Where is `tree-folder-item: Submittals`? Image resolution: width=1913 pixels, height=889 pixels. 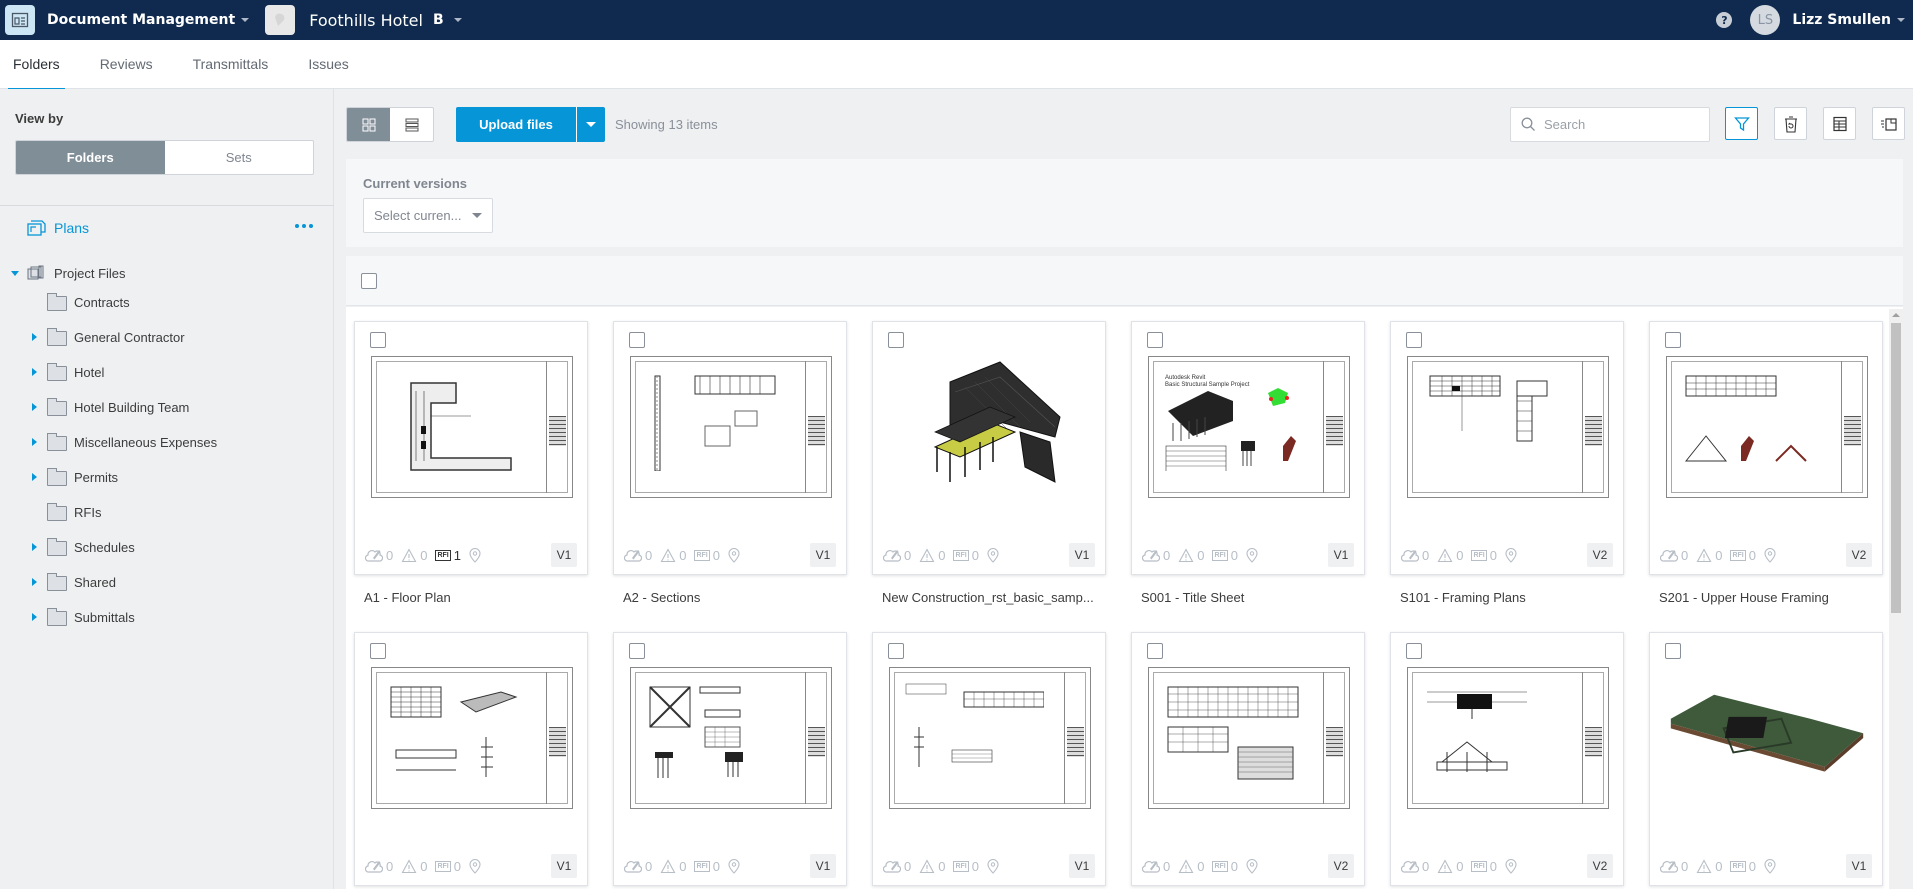
tree-folder-item: Submittals is located at coordinates (165, 617).